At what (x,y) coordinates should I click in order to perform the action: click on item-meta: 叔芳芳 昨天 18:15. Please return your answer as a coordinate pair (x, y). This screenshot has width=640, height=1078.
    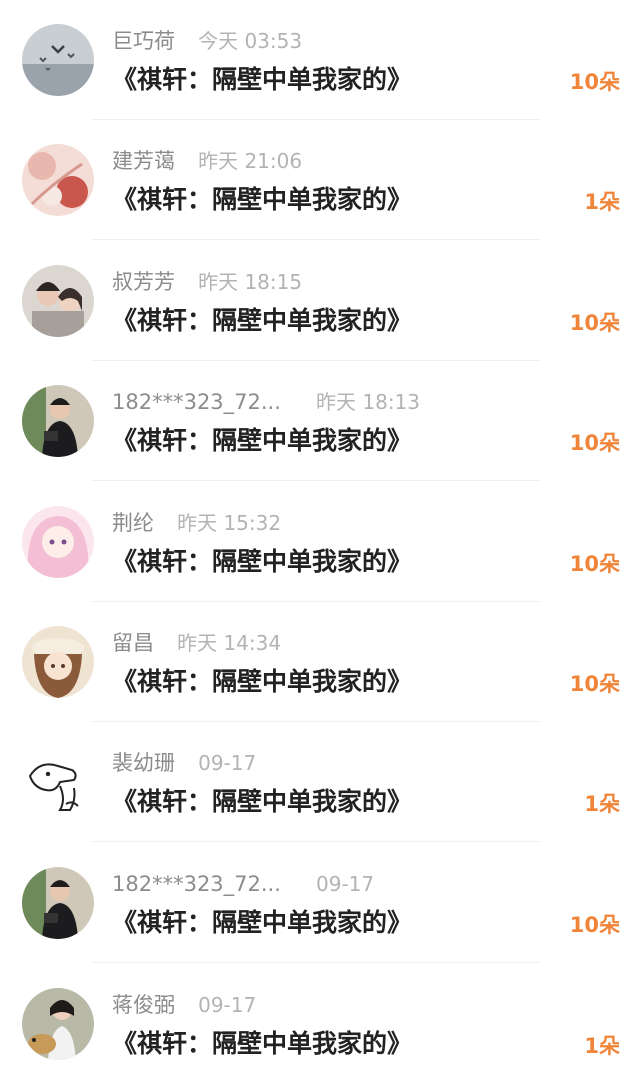
    Looking at the image, I should click on (207, 282).